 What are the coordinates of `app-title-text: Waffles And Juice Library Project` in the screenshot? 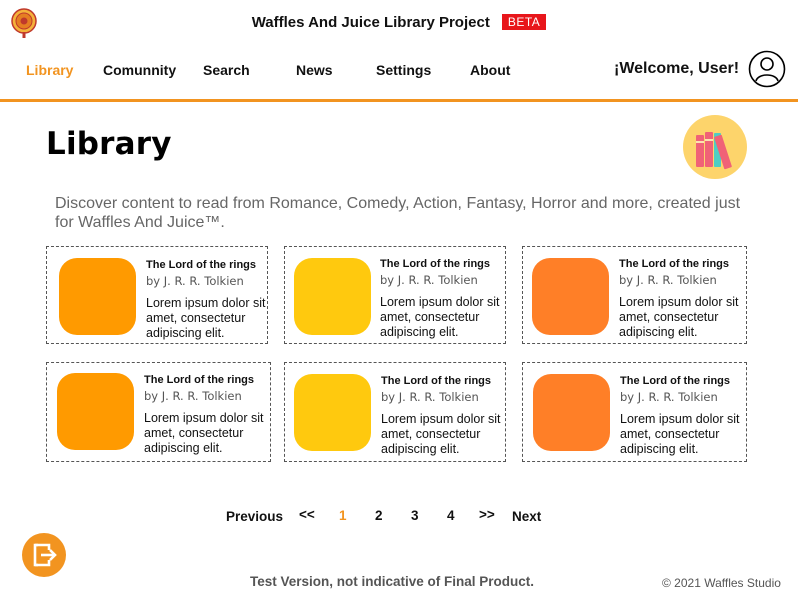 It's located at (370, 22).